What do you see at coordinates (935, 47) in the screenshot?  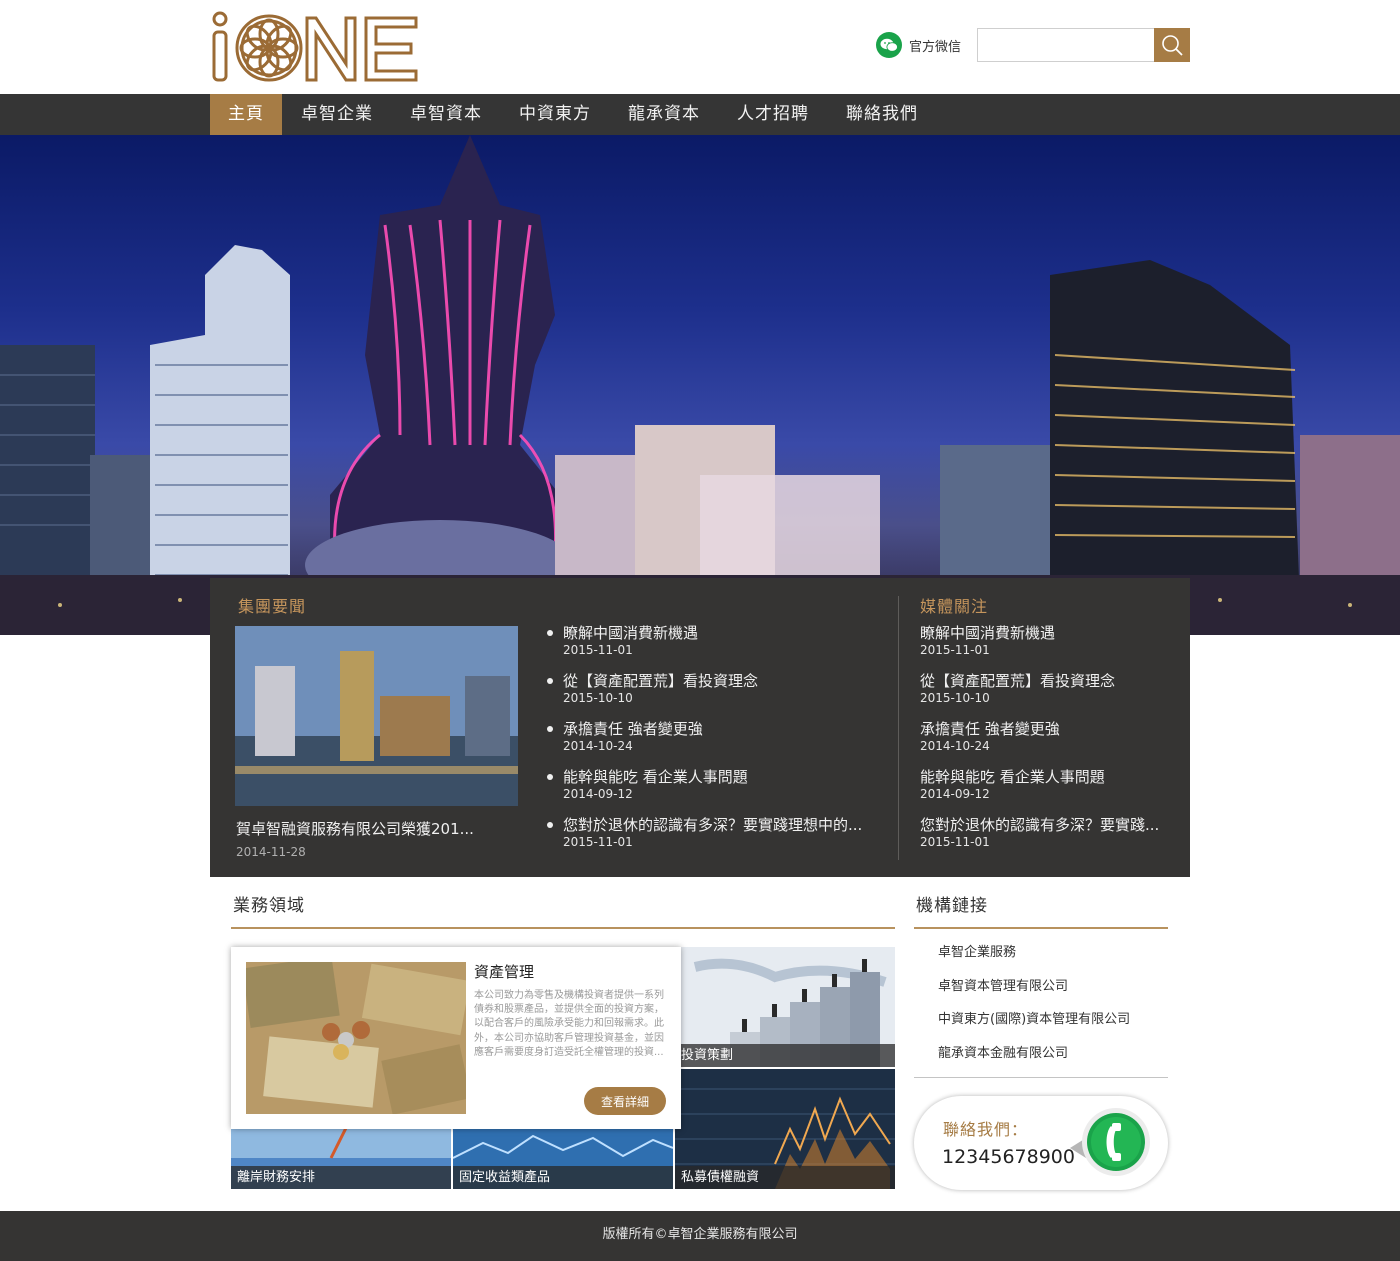 I see `wechat-label: 官方微信` at bounding box center [935, 47].